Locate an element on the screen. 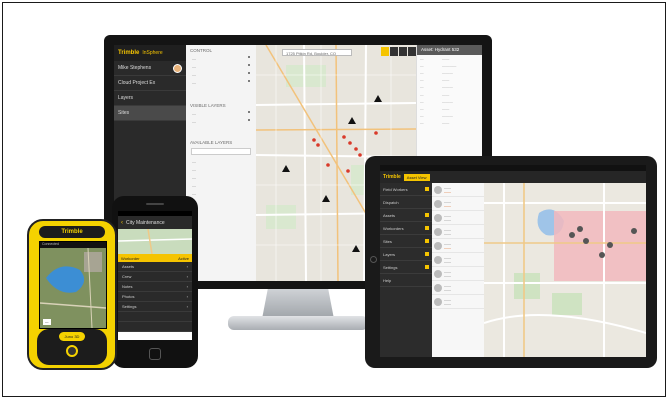 The image size is (670, 401). gps-map: — is located at coordinates (73, 287).